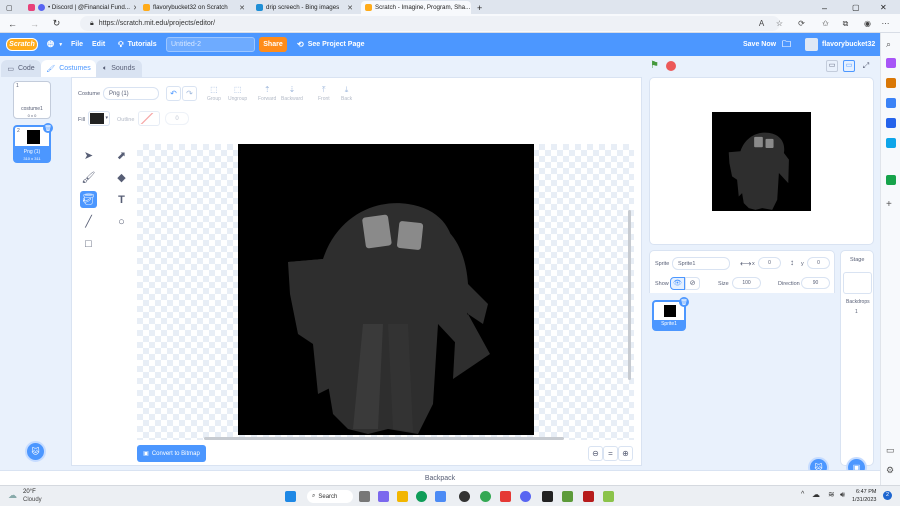 Image resolution: width=900 pixels, height=506 pixels. Describe the element at coordinates (346, 93) in the screenshot. I see `back-button: ⤓ Back` at that location.